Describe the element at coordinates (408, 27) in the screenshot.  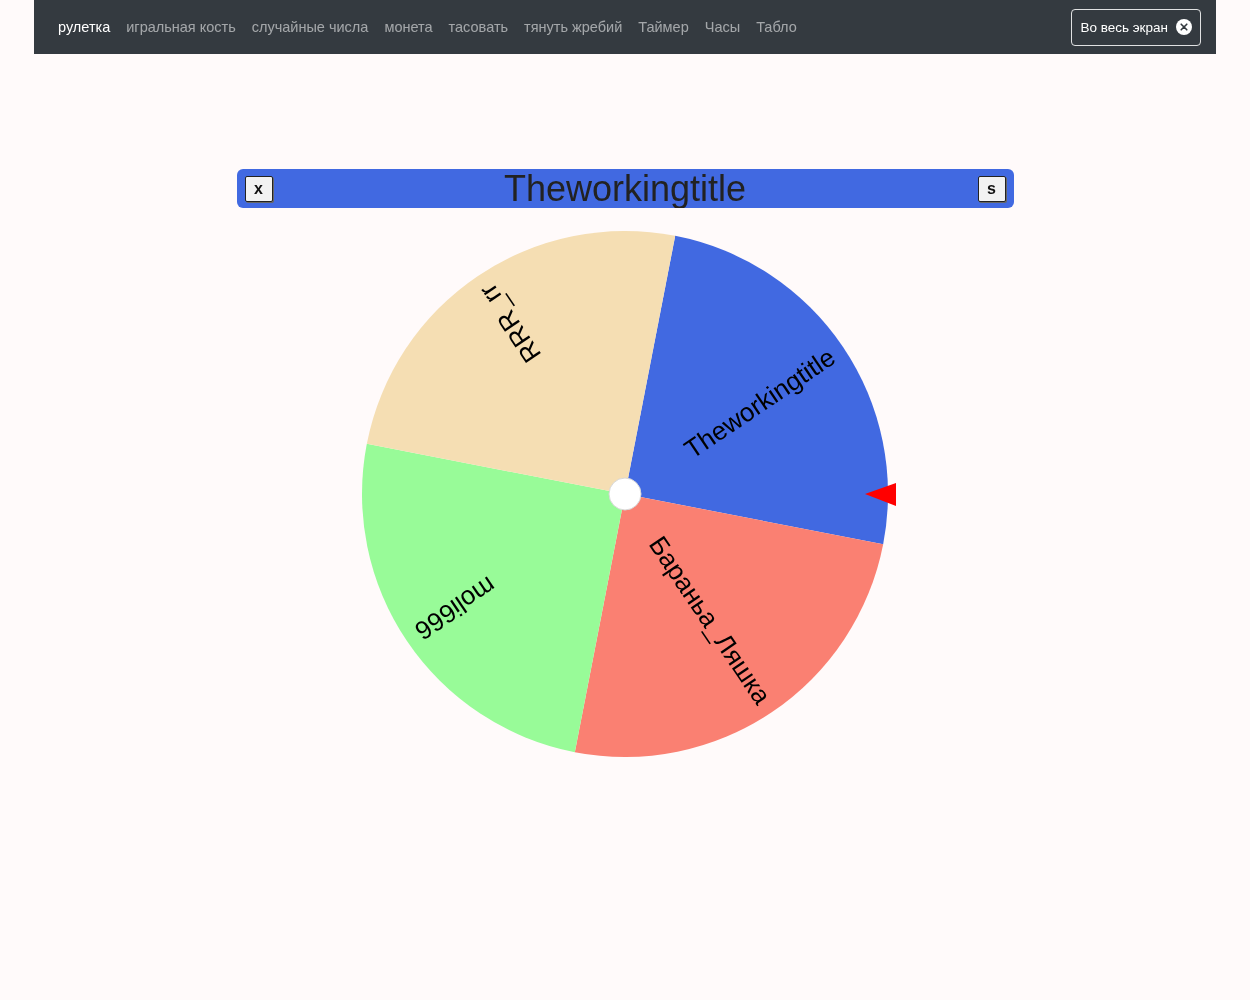
I see `nav-link: монета` at that location.